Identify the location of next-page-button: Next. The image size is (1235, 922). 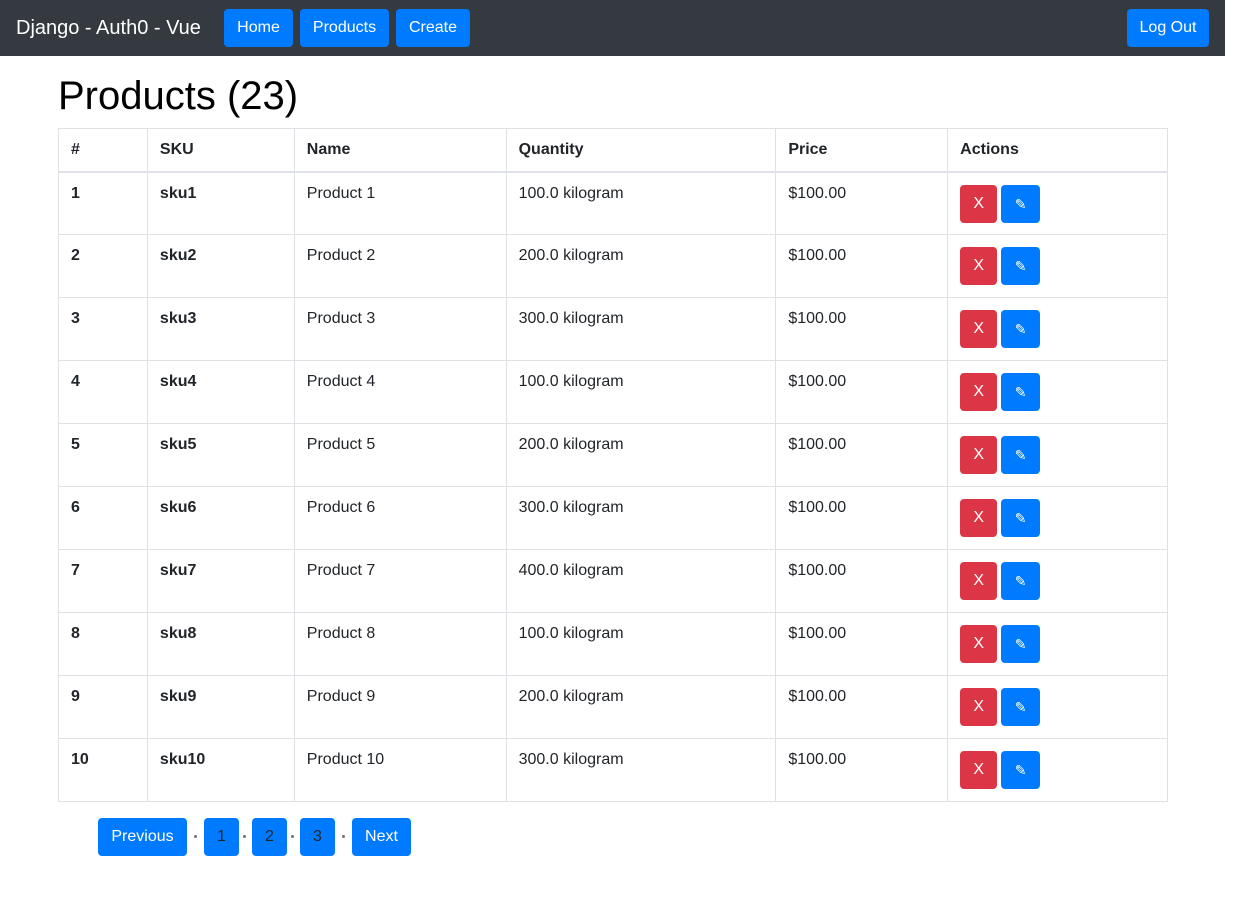
(381, 837).